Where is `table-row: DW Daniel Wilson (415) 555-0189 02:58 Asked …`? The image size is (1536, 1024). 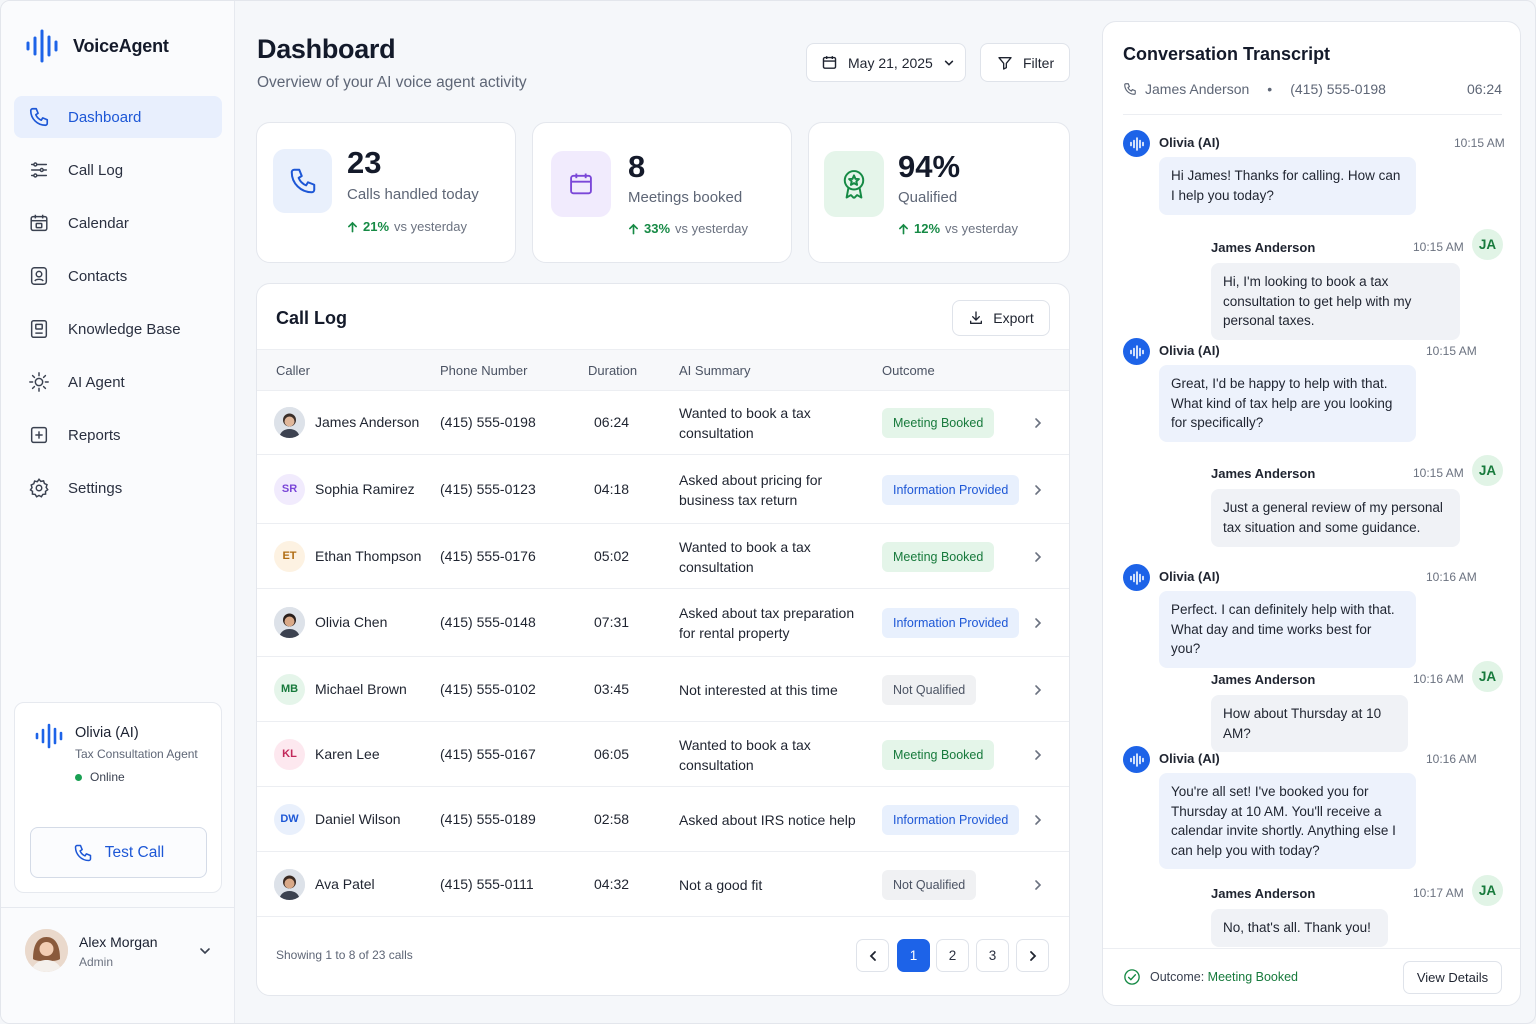 table-row: DW Daniel Wilson (415) 555-0189 02:58 Asked … is located at coordinates (663, 819).